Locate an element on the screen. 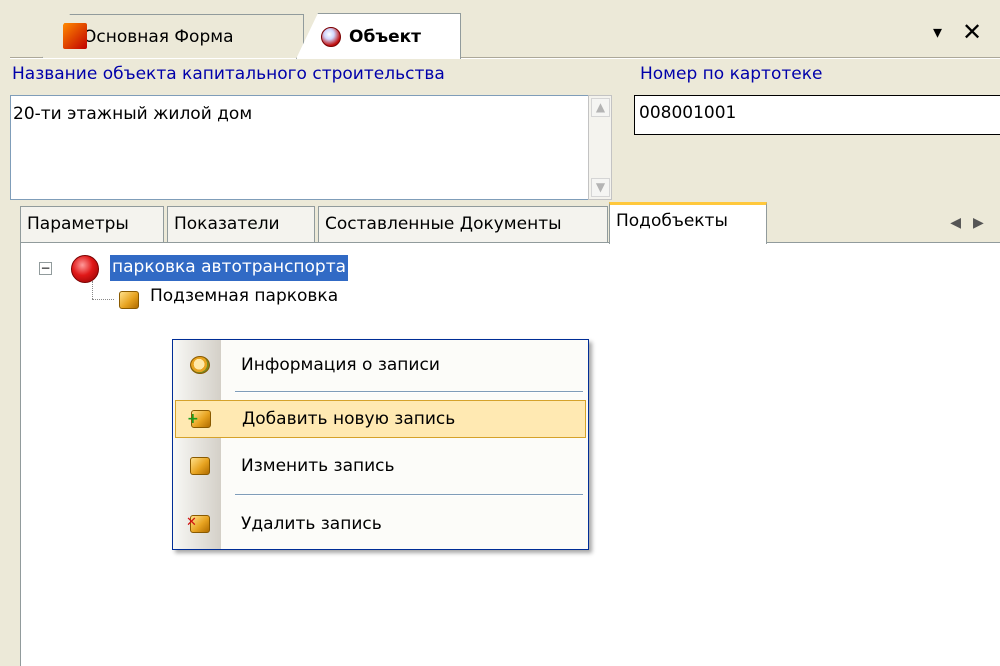 This screenshot has height=666, width=1000. tab-object: Объект is located at coordinates (378, 36).